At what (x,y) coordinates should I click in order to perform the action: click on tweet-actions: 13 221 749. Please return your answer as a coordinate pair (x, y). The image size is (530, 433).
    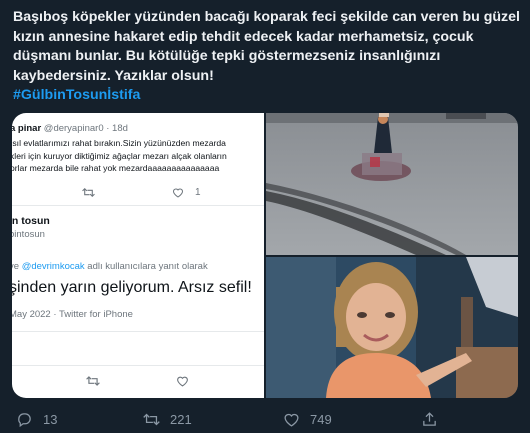
    Looking at the image, I should click on (265, 418).